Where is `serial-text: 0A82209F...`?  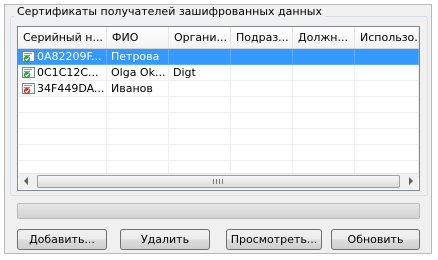
serial-text: 0A82209F... is located at coordinates (69, 56).